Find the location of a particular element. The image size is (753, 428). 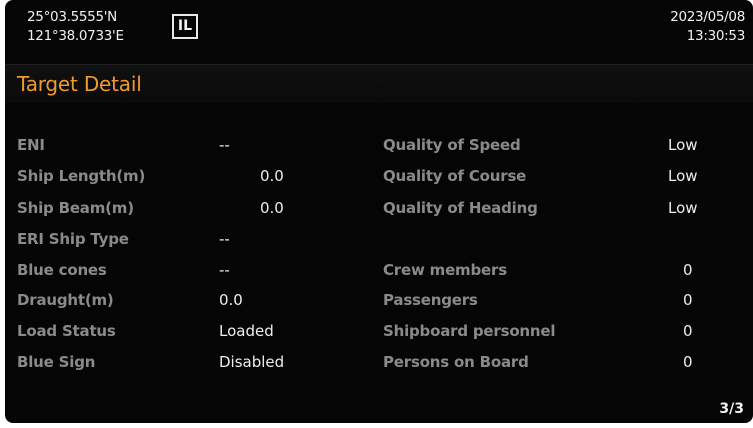

longitude: 121°38.0733'E is located at coordinates (75, 36).